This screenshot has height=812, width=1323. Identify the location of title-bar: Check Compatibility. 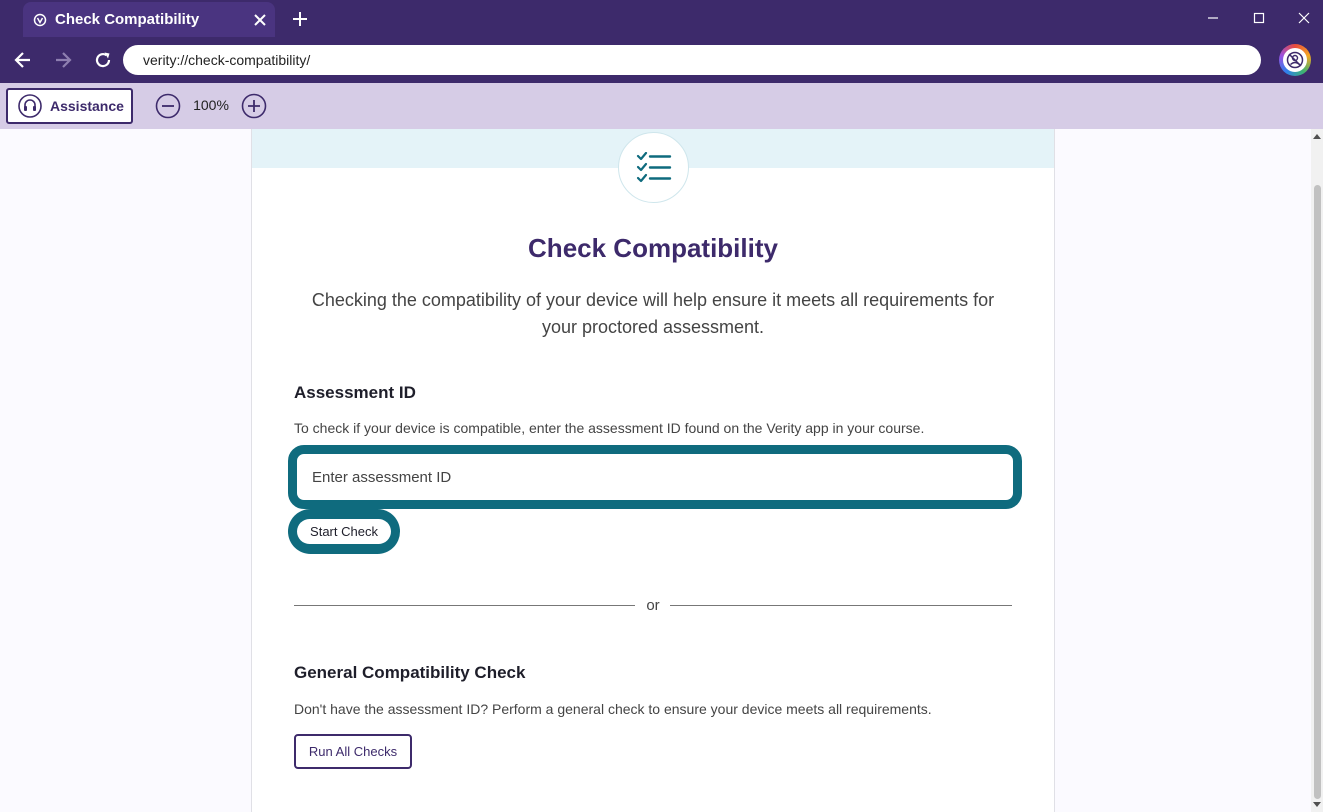
(661, 18).